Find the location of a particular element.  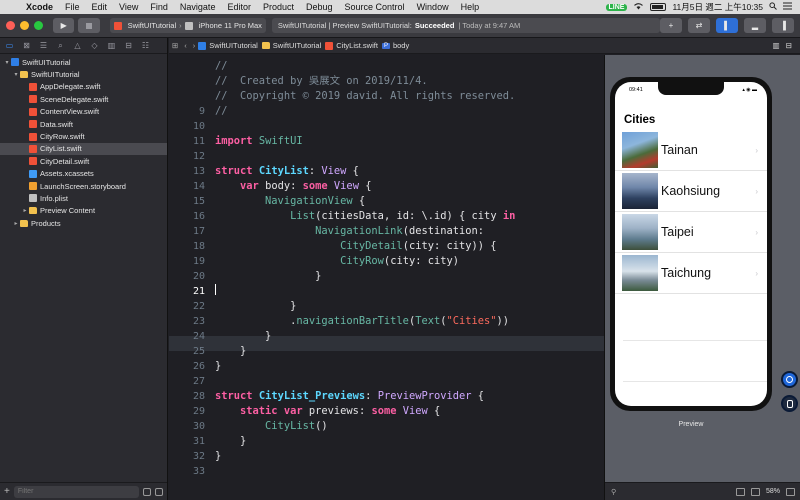

code-line is located at coordinates (215, 291).